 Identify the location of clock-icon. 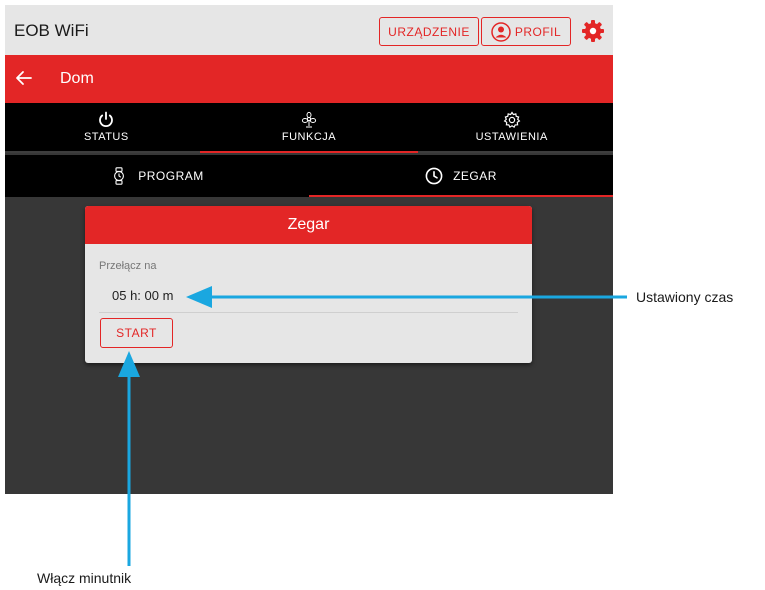
(434, 176).